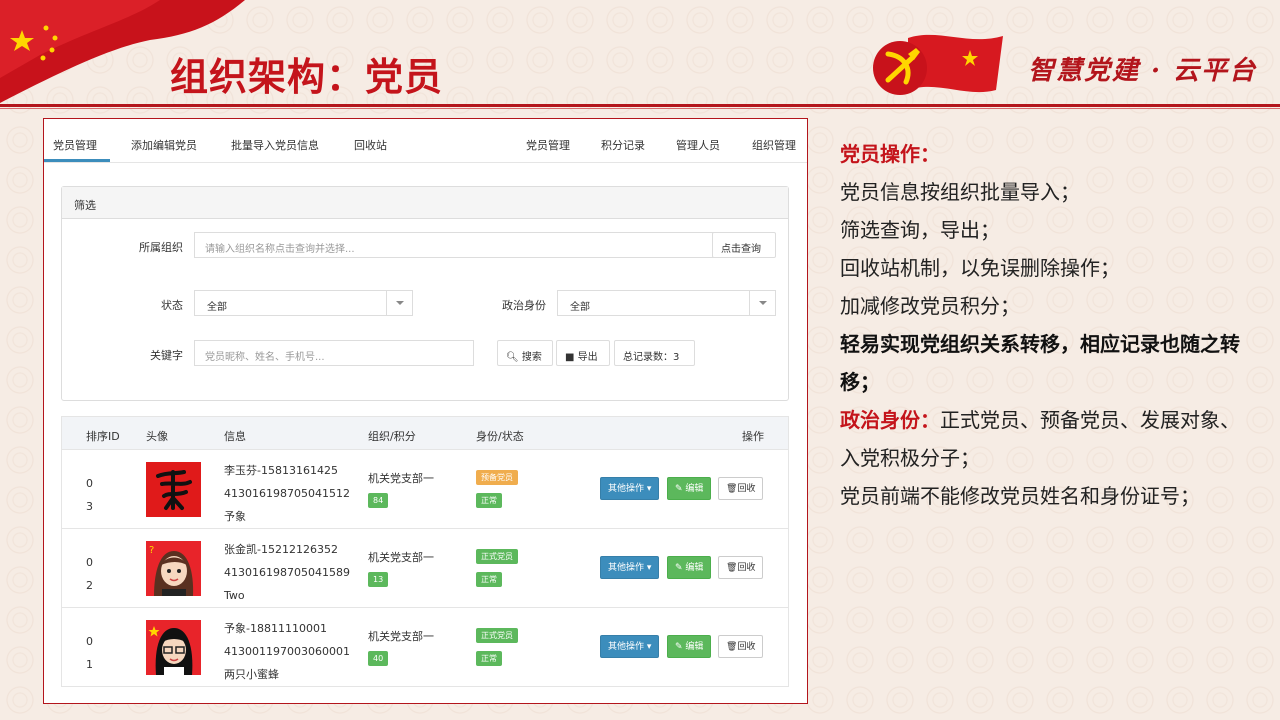  I want to click on member-name-phone: 李玉芬-15813161425, so click(281, 470).